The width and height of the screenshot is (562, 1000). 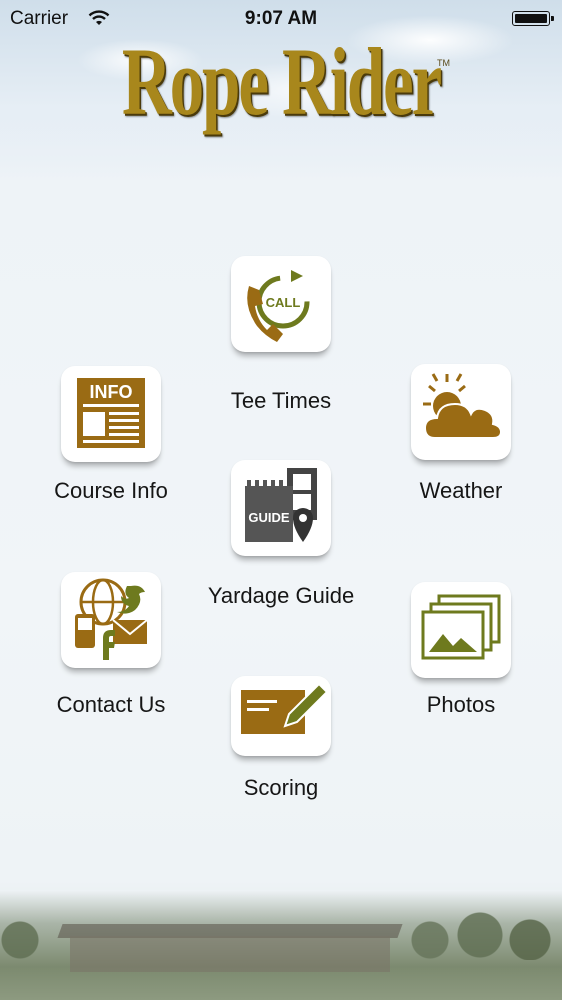 I want to click on contact-icons-icon, so click(x=111, y=619).